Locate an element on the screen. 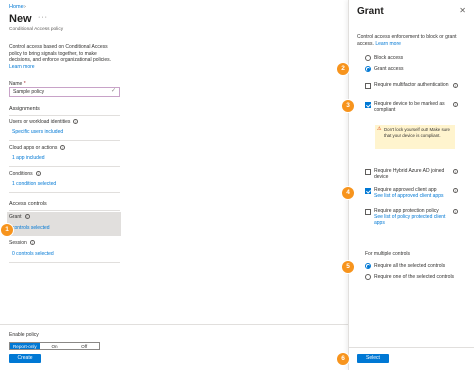  more-options-icon: ··· is located at coordinates (43, 17).